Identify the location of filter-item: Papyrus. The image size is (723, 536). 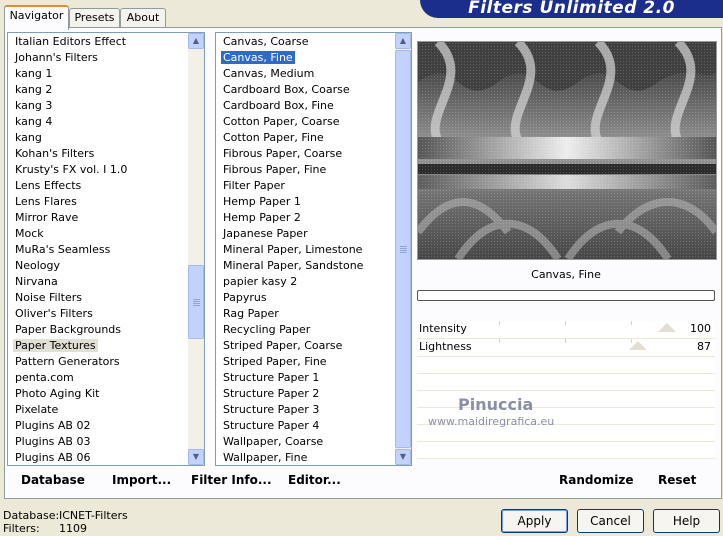
(313, 298).